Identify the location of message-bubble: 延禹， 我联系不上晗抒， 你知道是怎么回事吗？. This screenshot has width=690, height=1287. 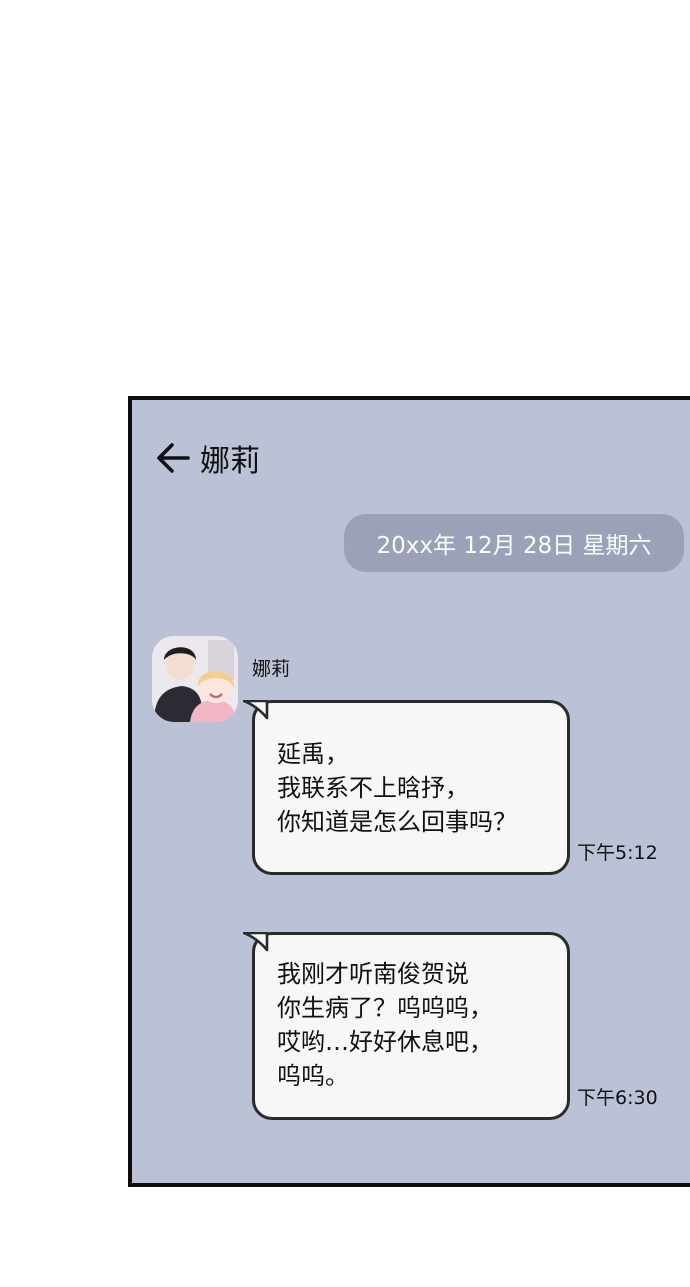
(406, 787).